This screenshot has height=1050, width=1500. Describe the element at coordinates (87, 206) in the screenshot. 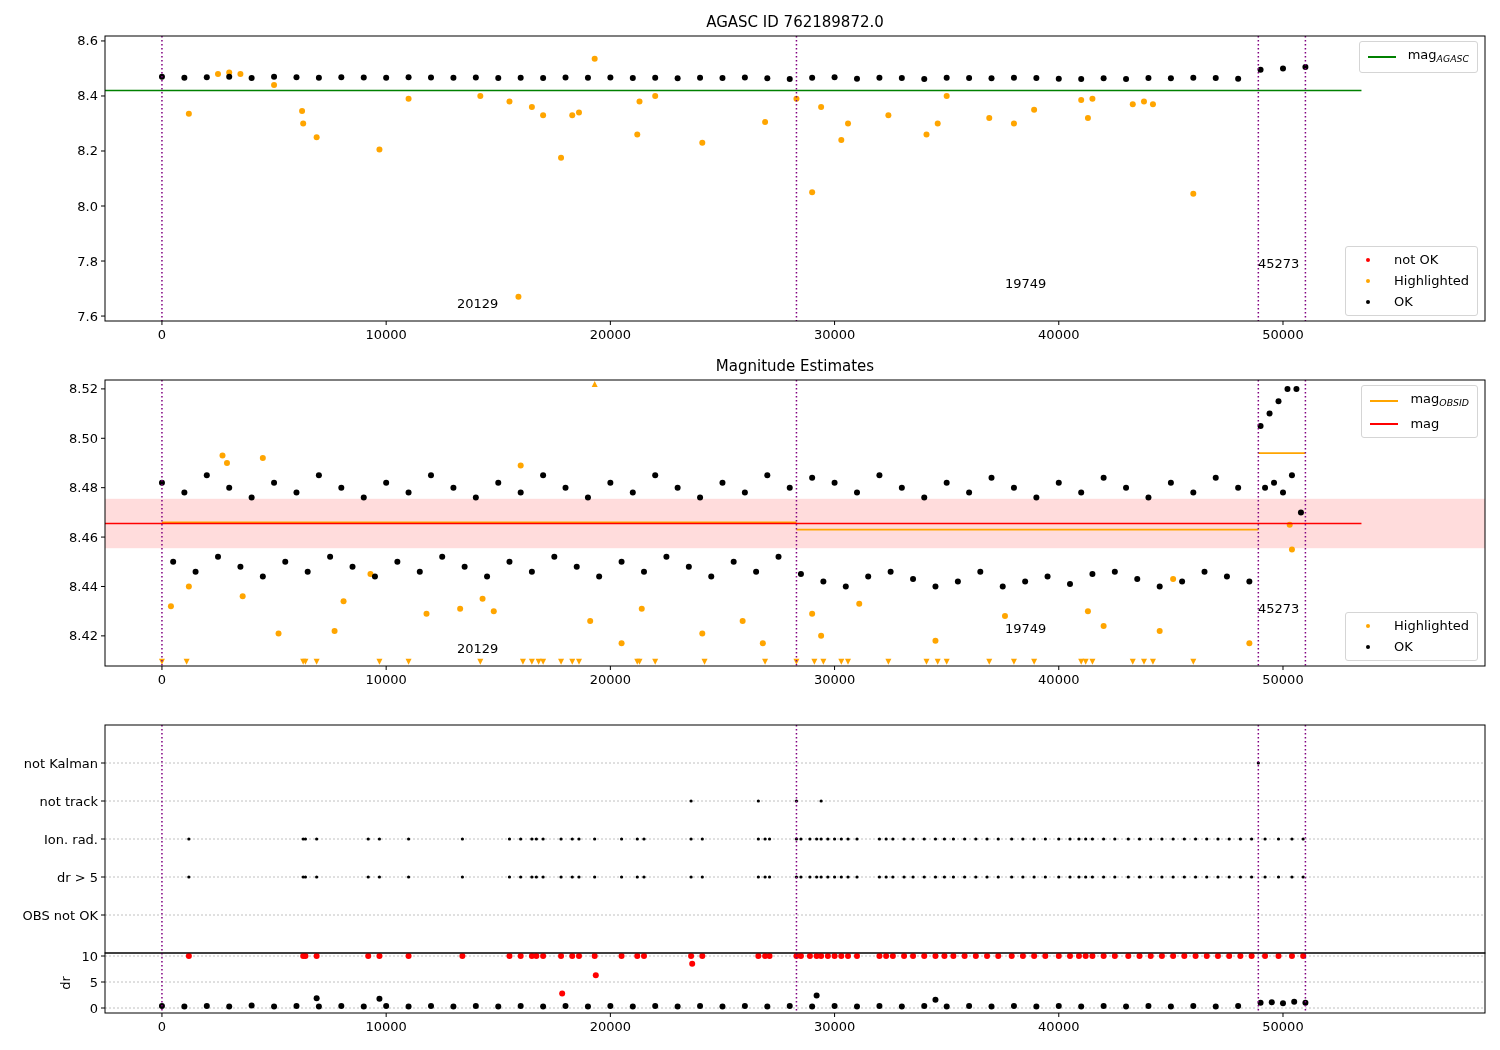

I see `tick-label: 8.0` at that location.